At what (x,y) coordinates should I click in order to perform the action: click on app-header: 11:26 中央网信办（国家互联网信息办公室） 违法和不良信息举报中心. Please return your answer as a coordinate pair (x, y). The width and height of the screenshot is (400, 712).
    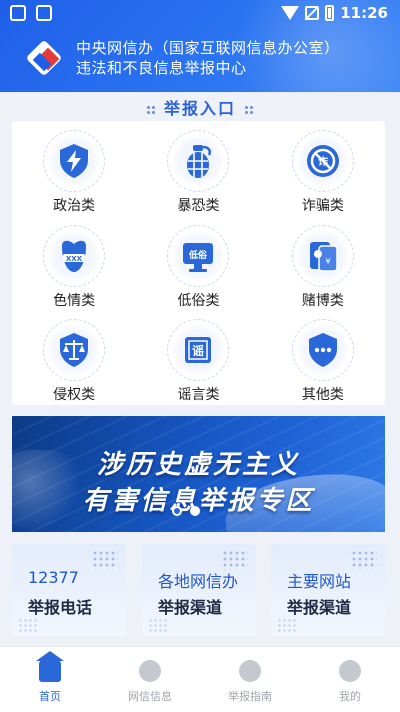
    Looking at the image, I should click on (200, 46).